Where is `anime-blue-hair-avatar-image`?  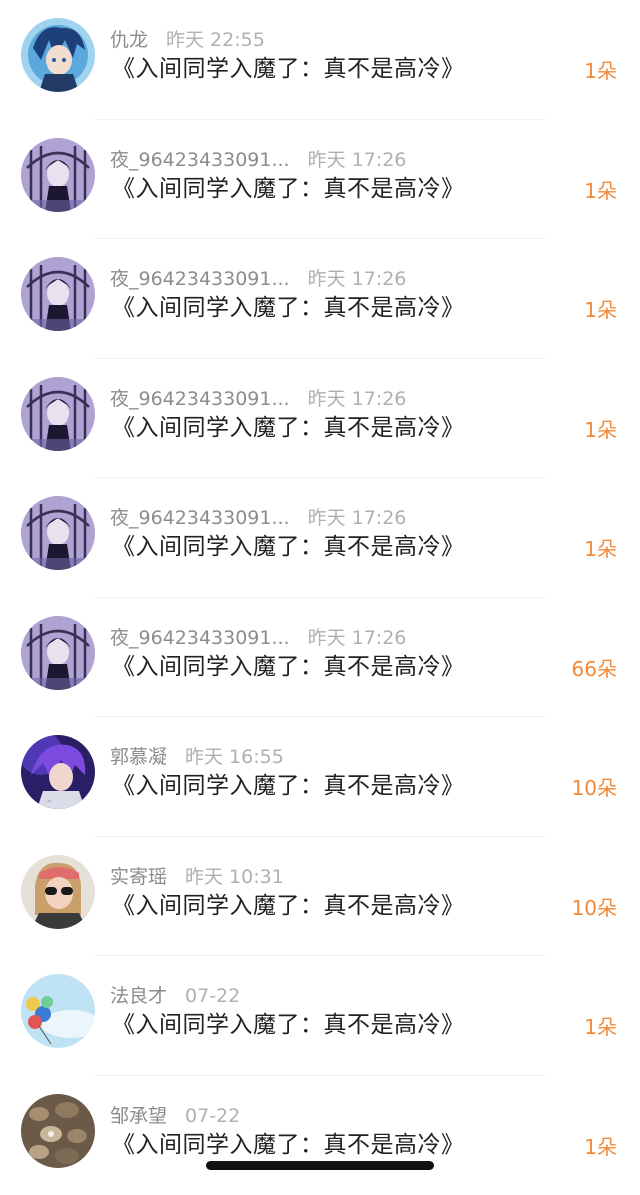 anime-blue-hair-avatar-image is located at coordinates (58, 55).